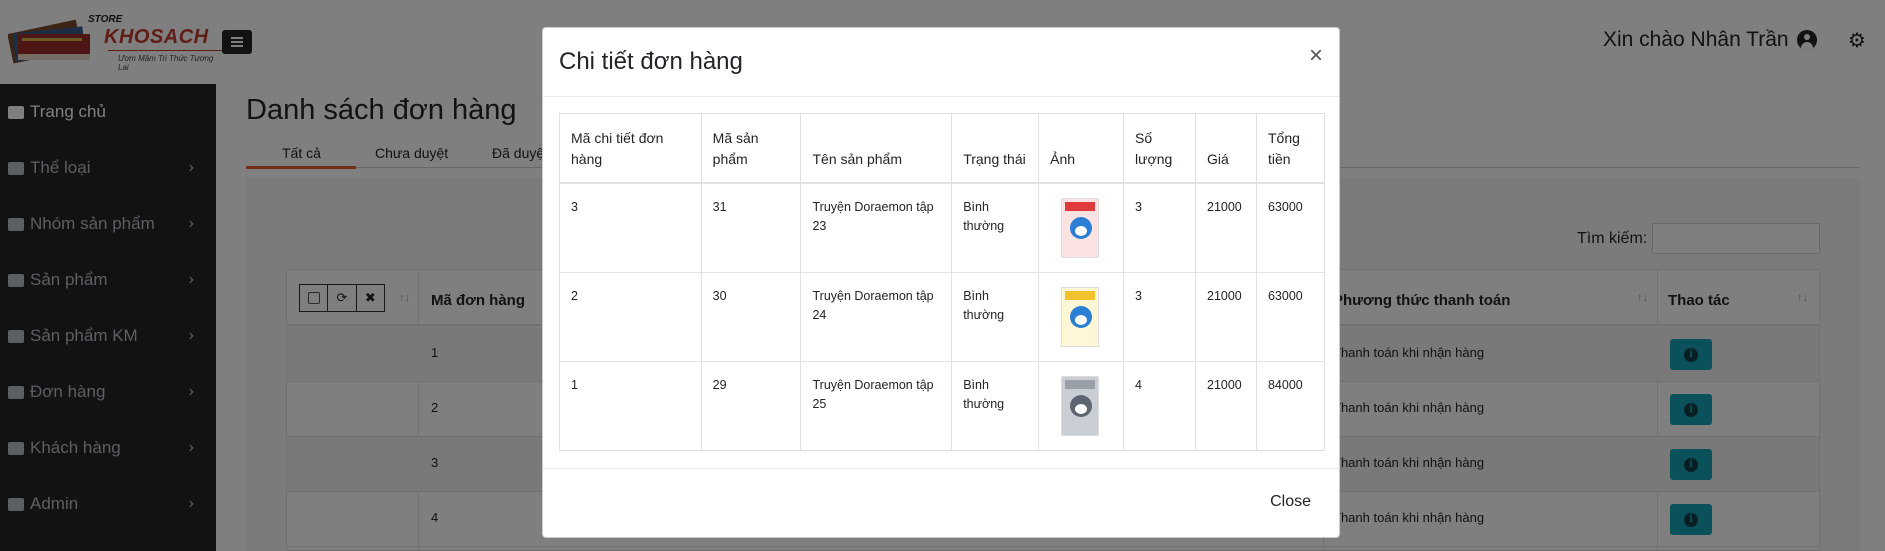  I want to click on close-icon: ×, so click(1316, 56).